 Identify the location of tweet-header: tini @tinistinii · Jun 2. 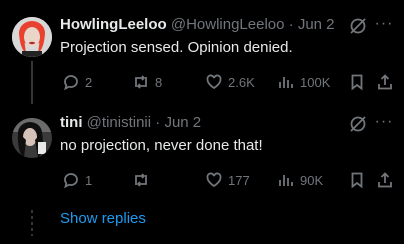
(130, 123).